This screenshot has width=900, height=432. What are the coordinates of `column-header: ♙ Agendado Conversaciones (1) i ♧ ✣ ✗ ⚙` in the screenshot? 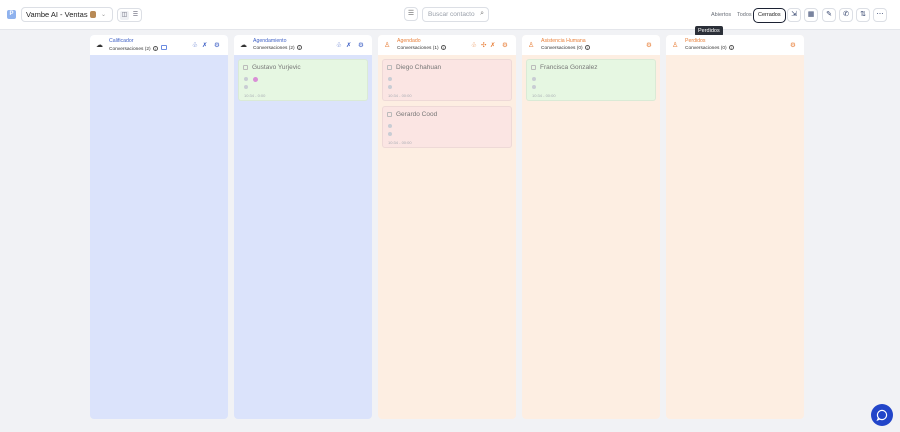 It's located at (447, 45).